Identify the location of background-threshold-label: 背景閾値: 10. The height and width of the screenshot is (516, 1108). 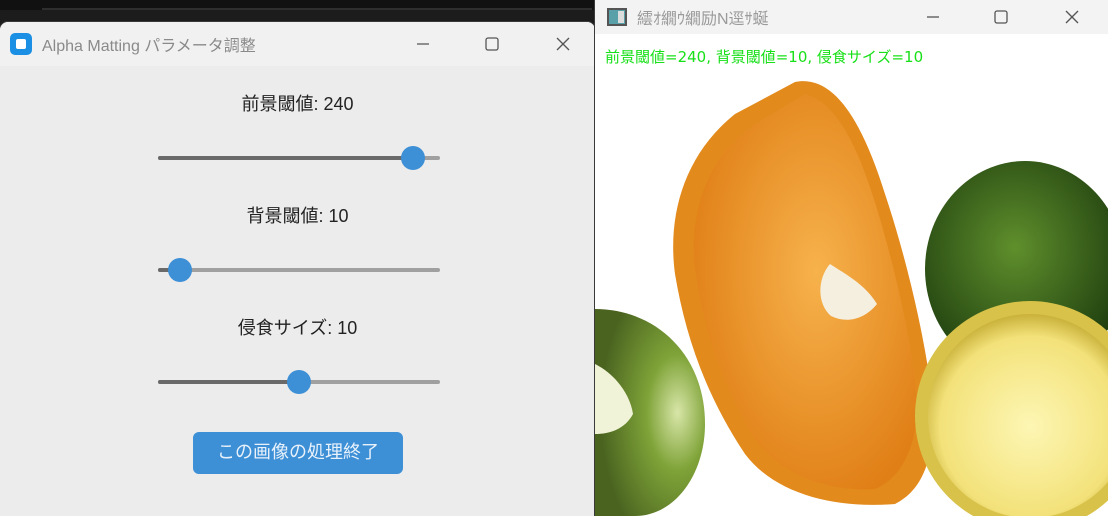
(297, 216).